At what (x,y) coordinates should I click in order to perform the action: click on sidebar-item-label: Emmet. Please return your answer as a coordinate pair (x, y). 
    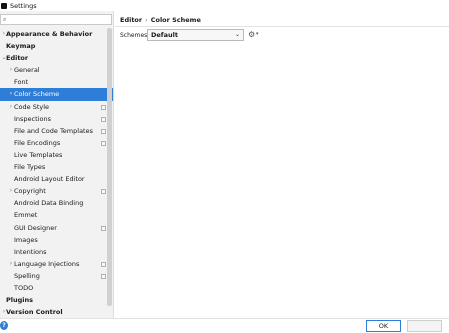
    Looking at the image, I should click on (26, 215).